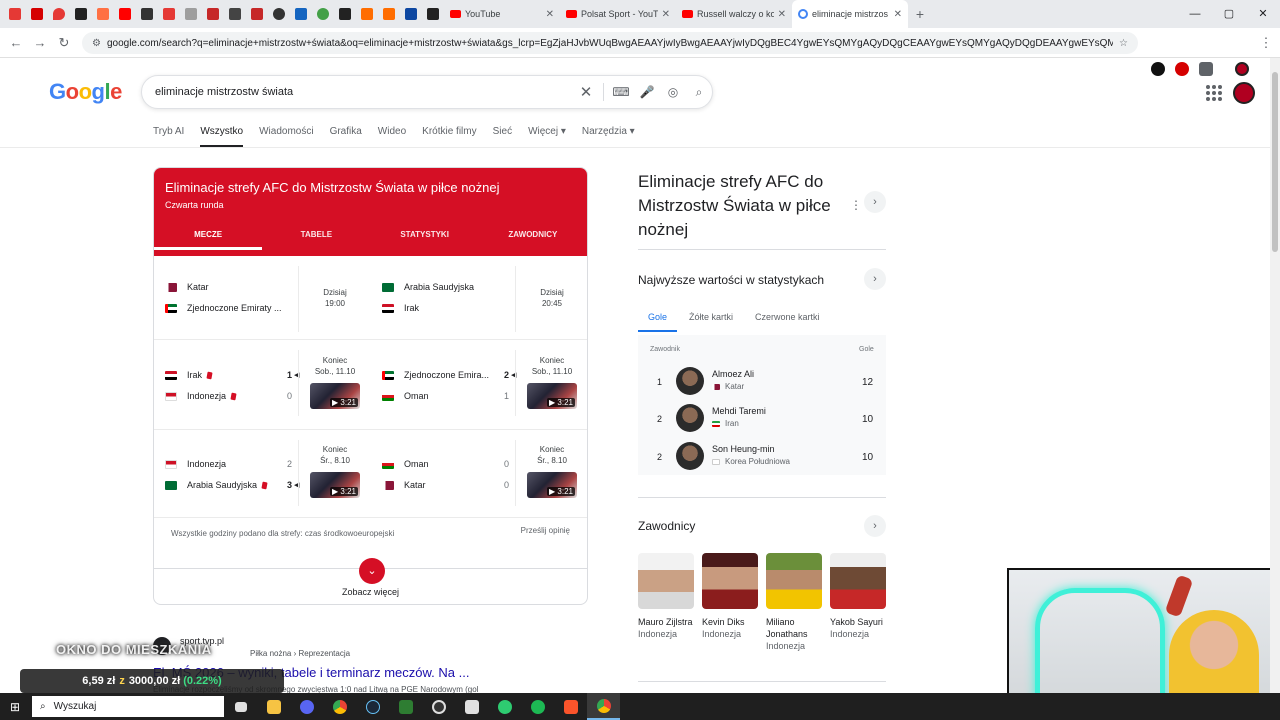  I want to click on maximize-icon: ▢, so click(1229, 14).